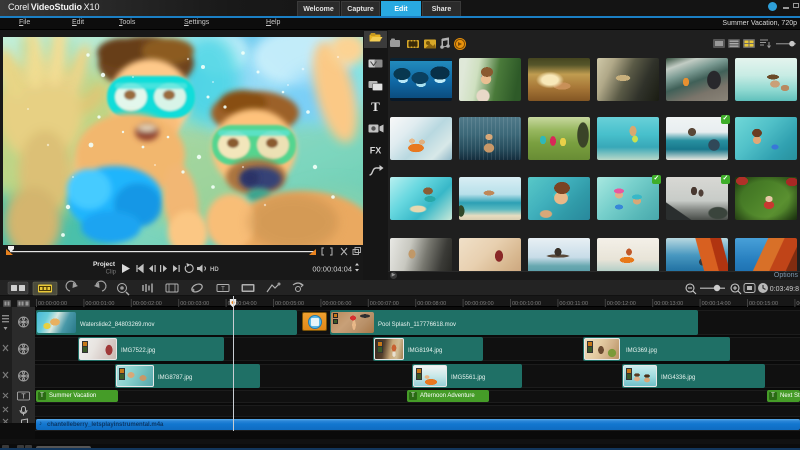 The height and width of the screenshot is (450, 800). I want to click on svg-text: 0:03:49:8, so click(784, 289).